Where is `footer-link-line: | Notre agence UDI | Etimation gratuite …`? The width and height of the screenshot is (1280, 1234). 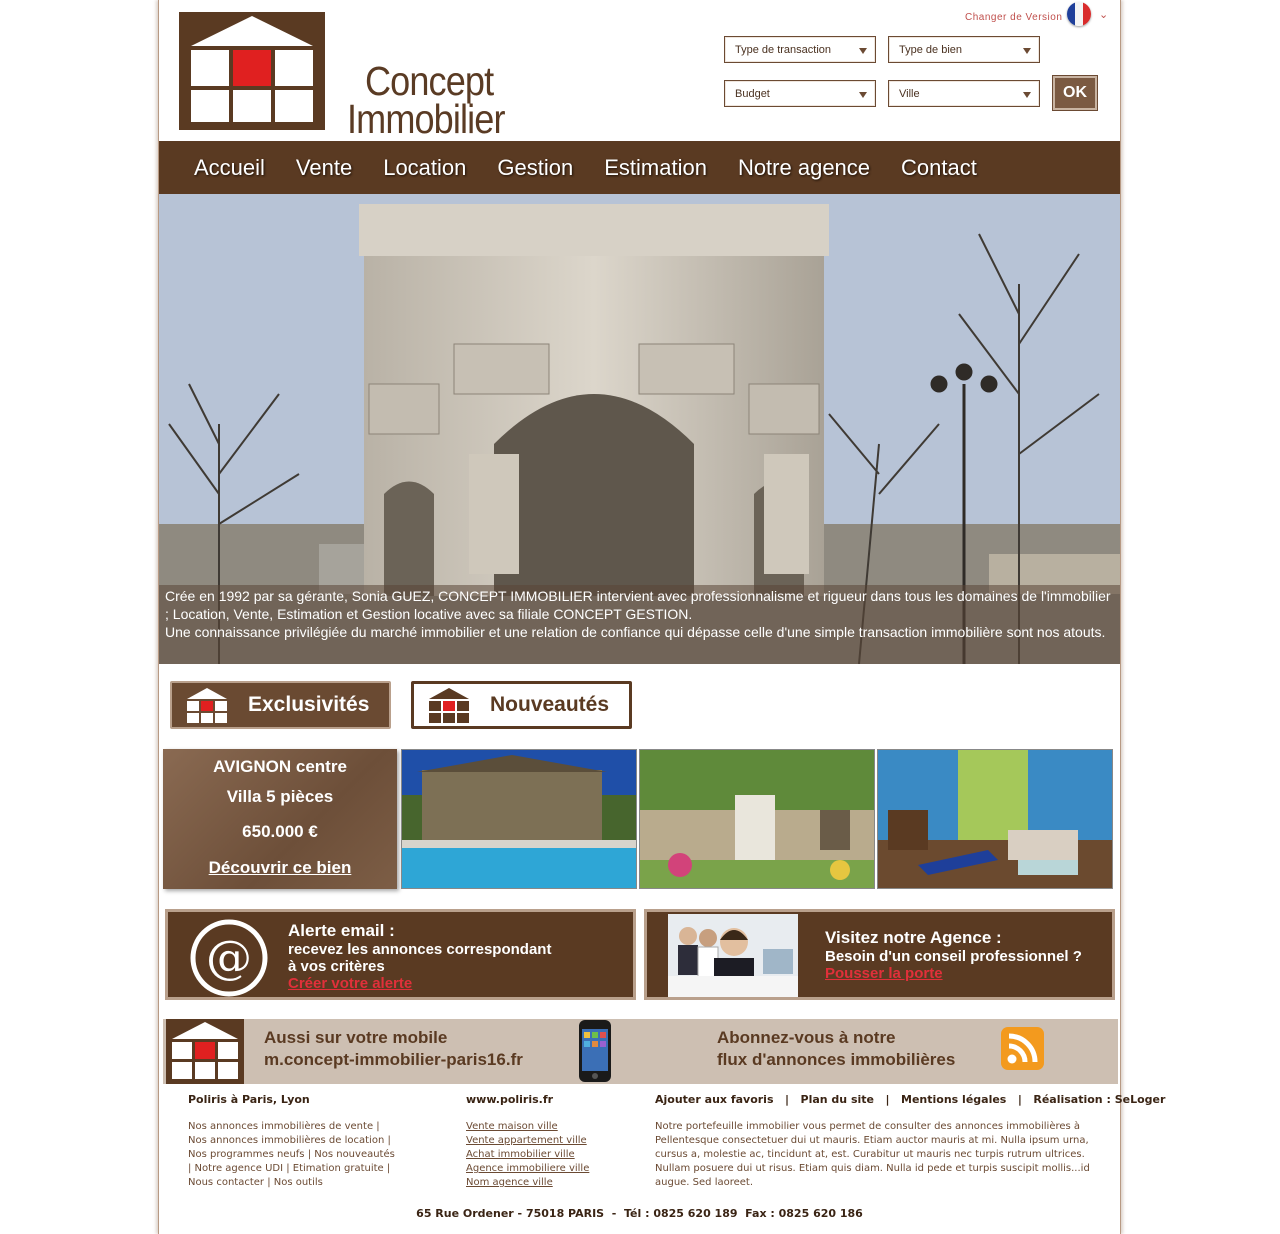
footer-link-line: | Notre agence UDI | Etimation gratuite … is located at coordinates (291, 1169).